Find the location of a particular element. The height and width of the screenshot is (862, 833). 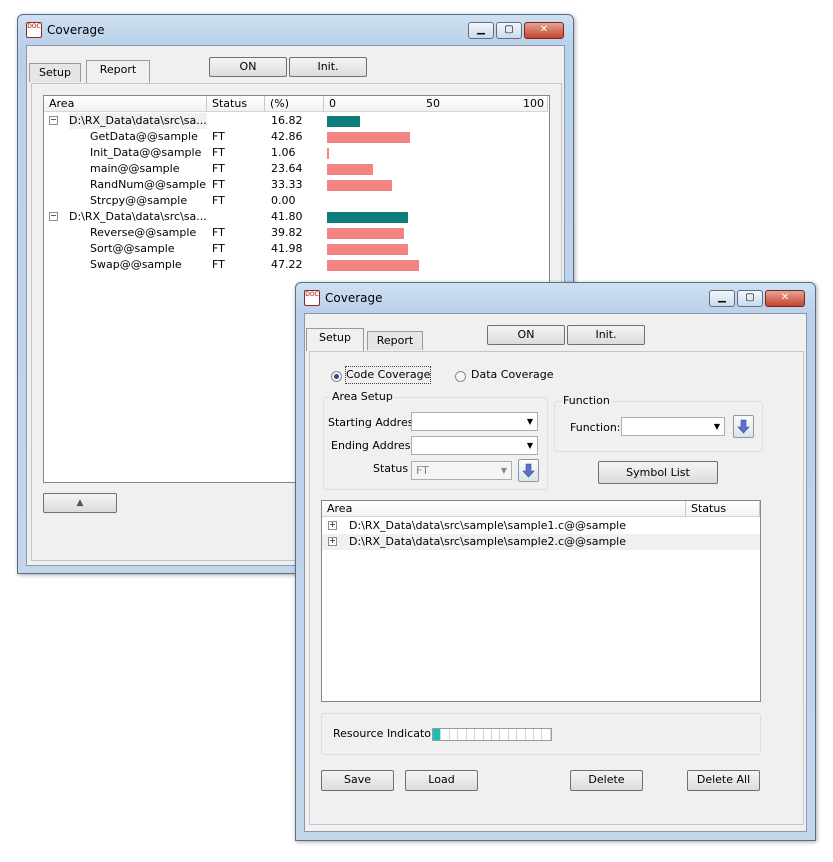

function-apply-button is located at coordinates (743, 426).